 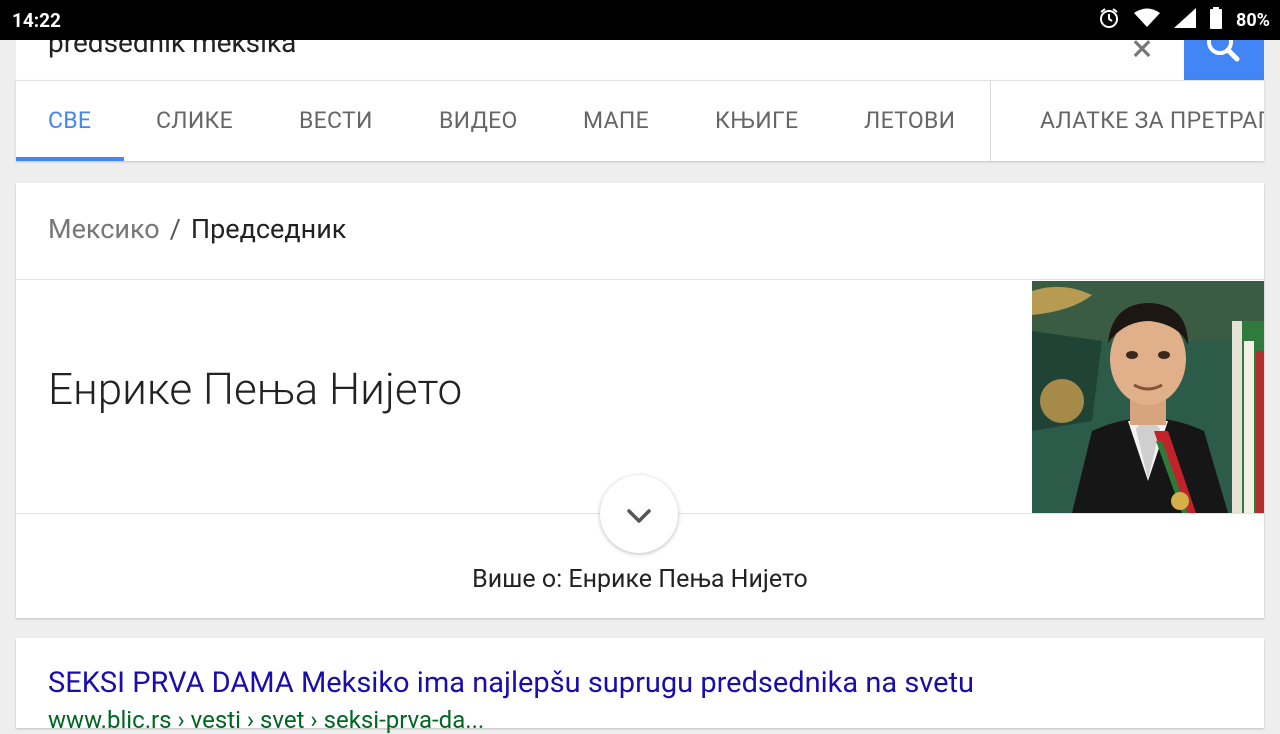 What do you see at coordinates (640, 579) in the screenshot?
I see `more-about-link: Више о: Енрике Пења Нијето` at bounding box center [640, 579].